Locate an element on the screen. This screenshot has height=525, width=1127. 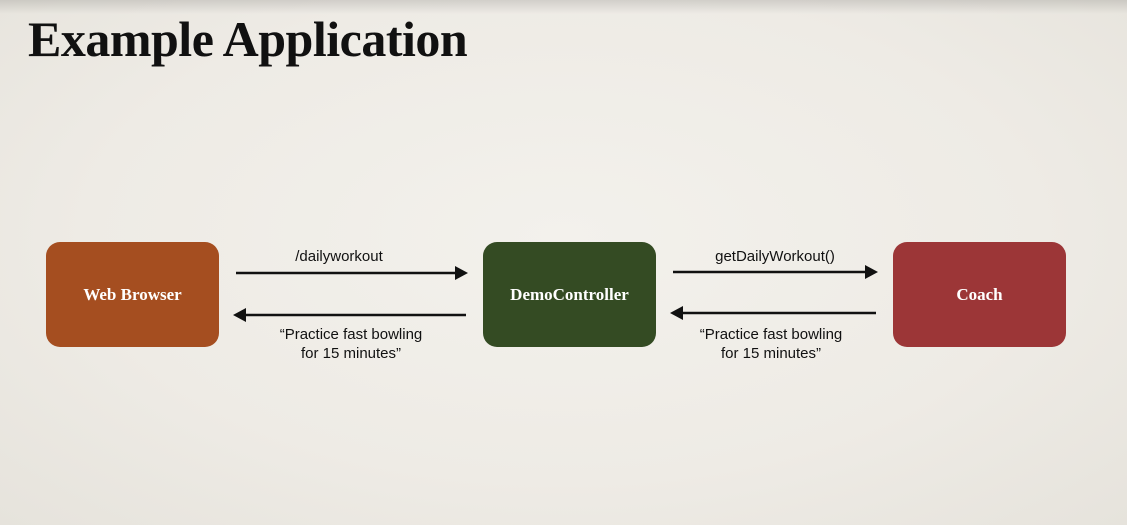
web-browser-node: Web Browser is located at coordinates (132, 294).